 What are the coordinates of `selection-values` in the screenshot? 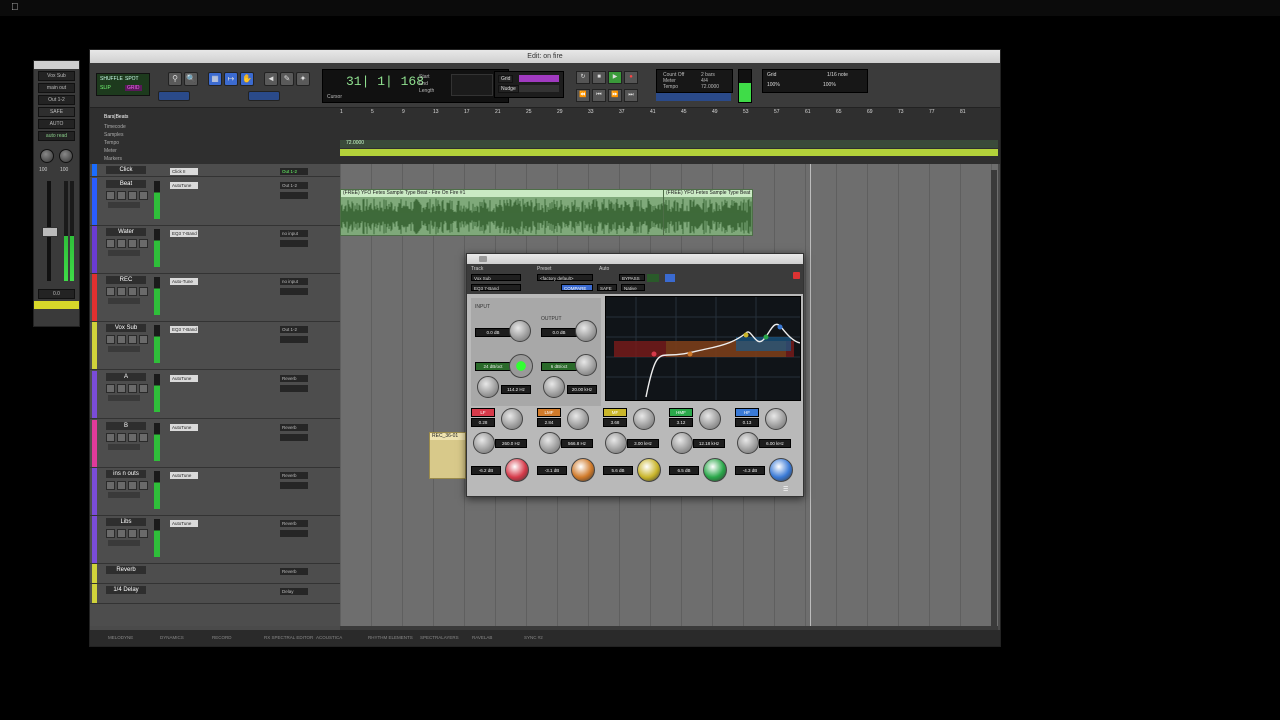 It's located at (472, 85).